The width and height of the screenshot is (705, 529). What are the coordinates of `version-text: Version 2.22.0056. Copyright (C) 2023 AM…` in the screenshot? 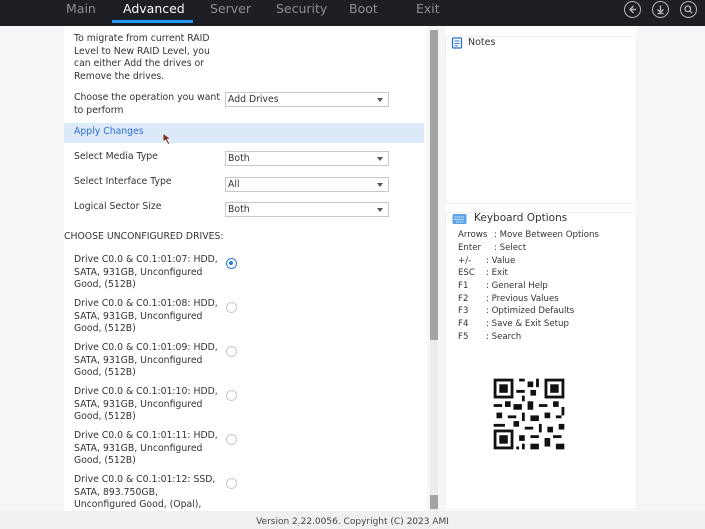 It's located at (352, 522).